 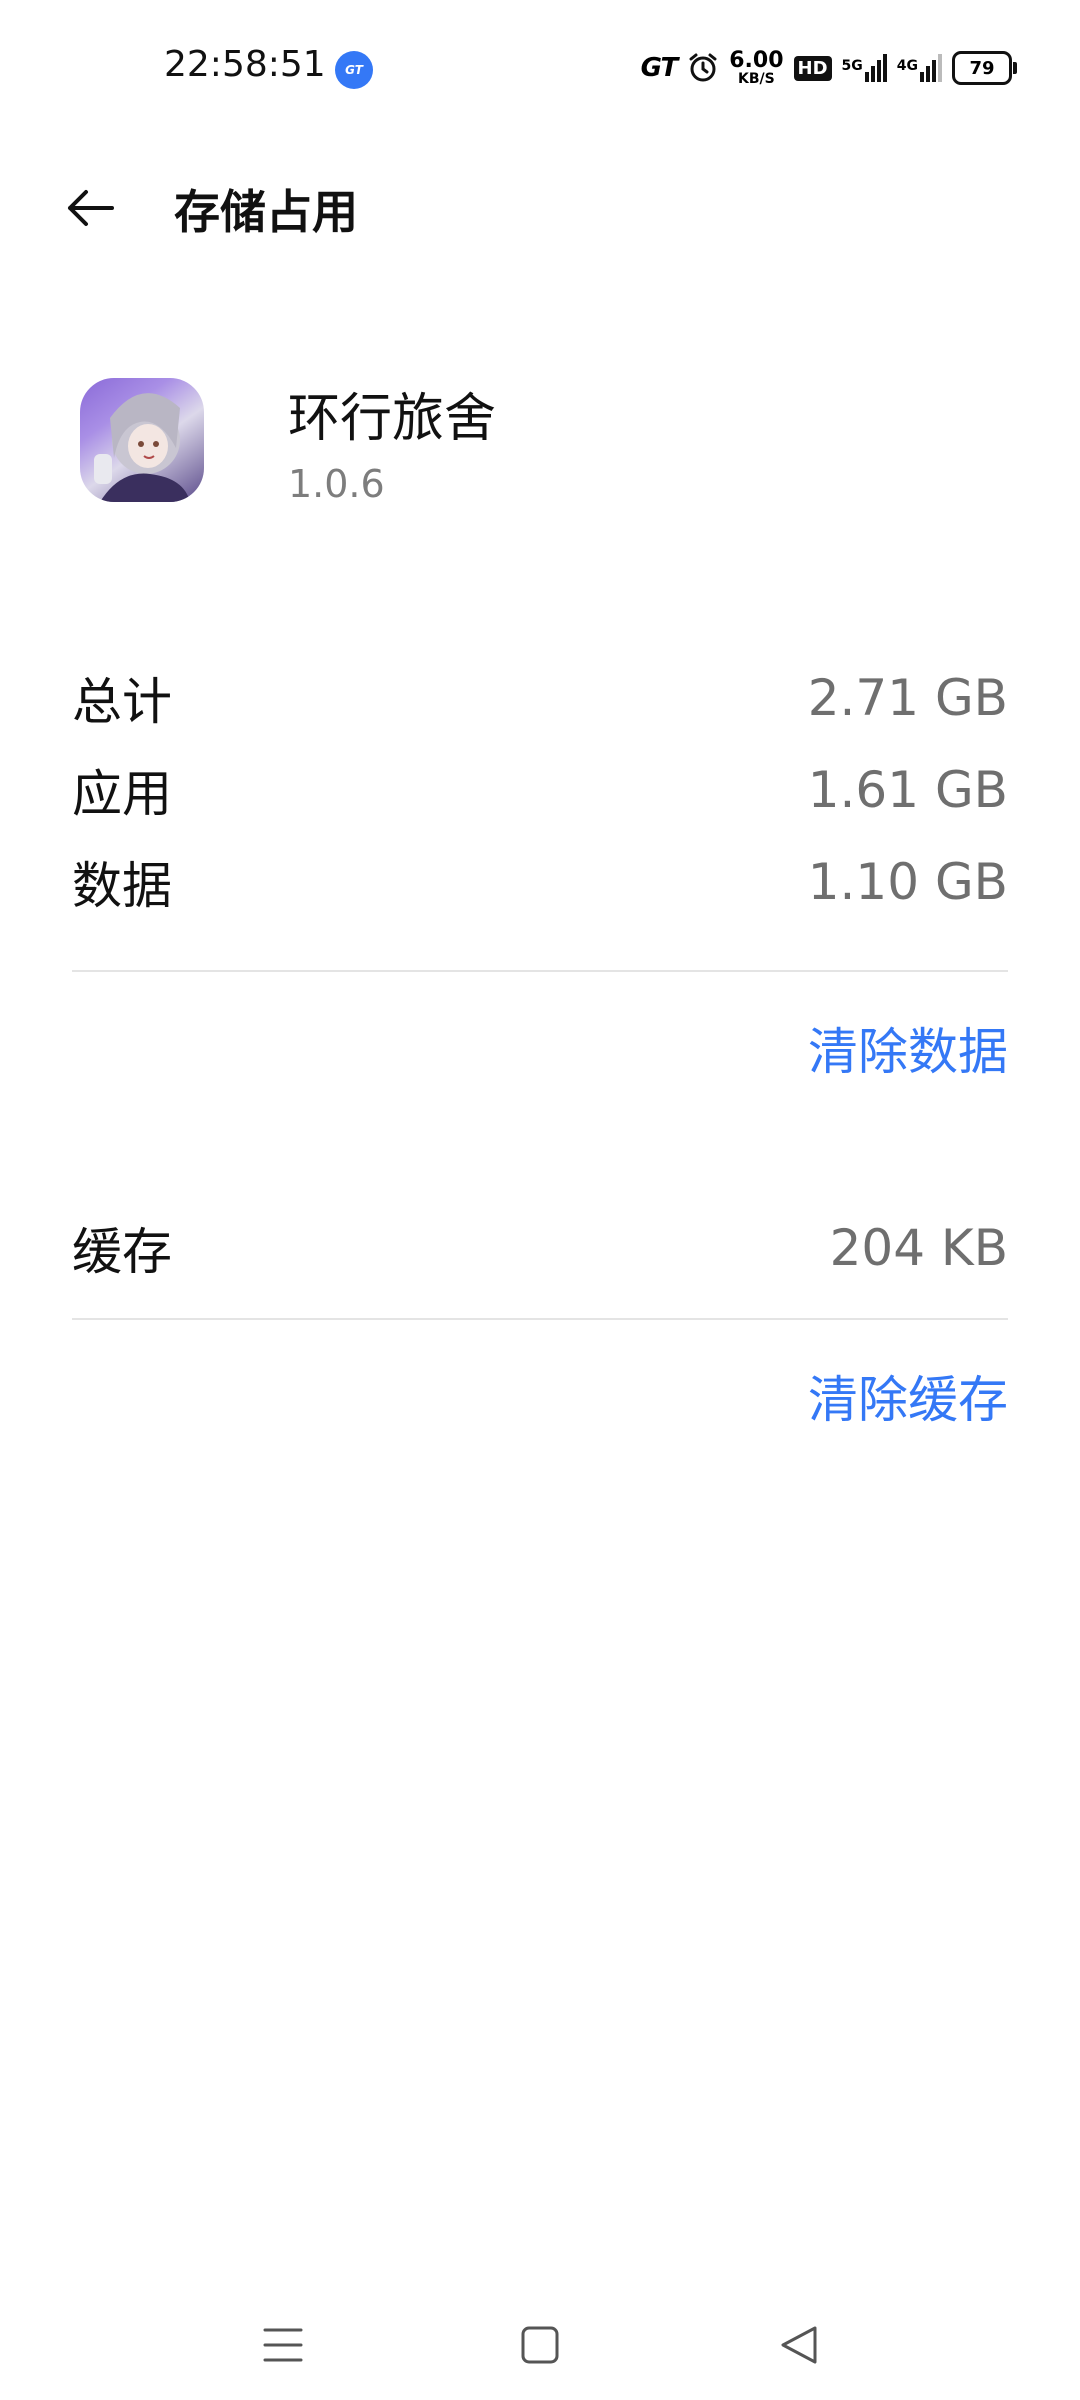 What do you see at coordinates (392, 419) in the screenshot?
I see `app-name: 环行旅舍` at bounding box center [392, 419].